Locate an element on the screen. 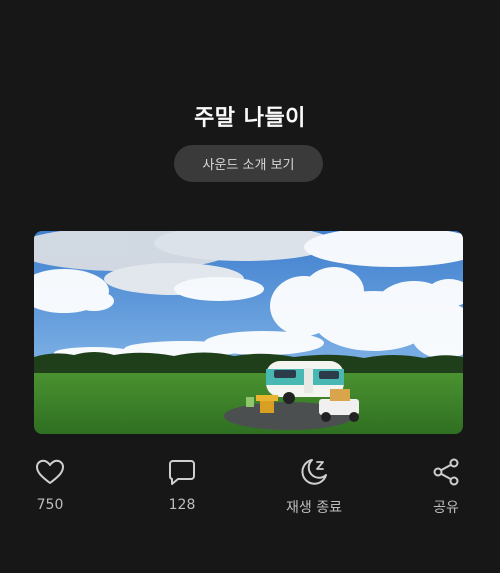 The height and width of the screenshot is (573, 500). like-count: 750 is located at coordinates (50, 505).